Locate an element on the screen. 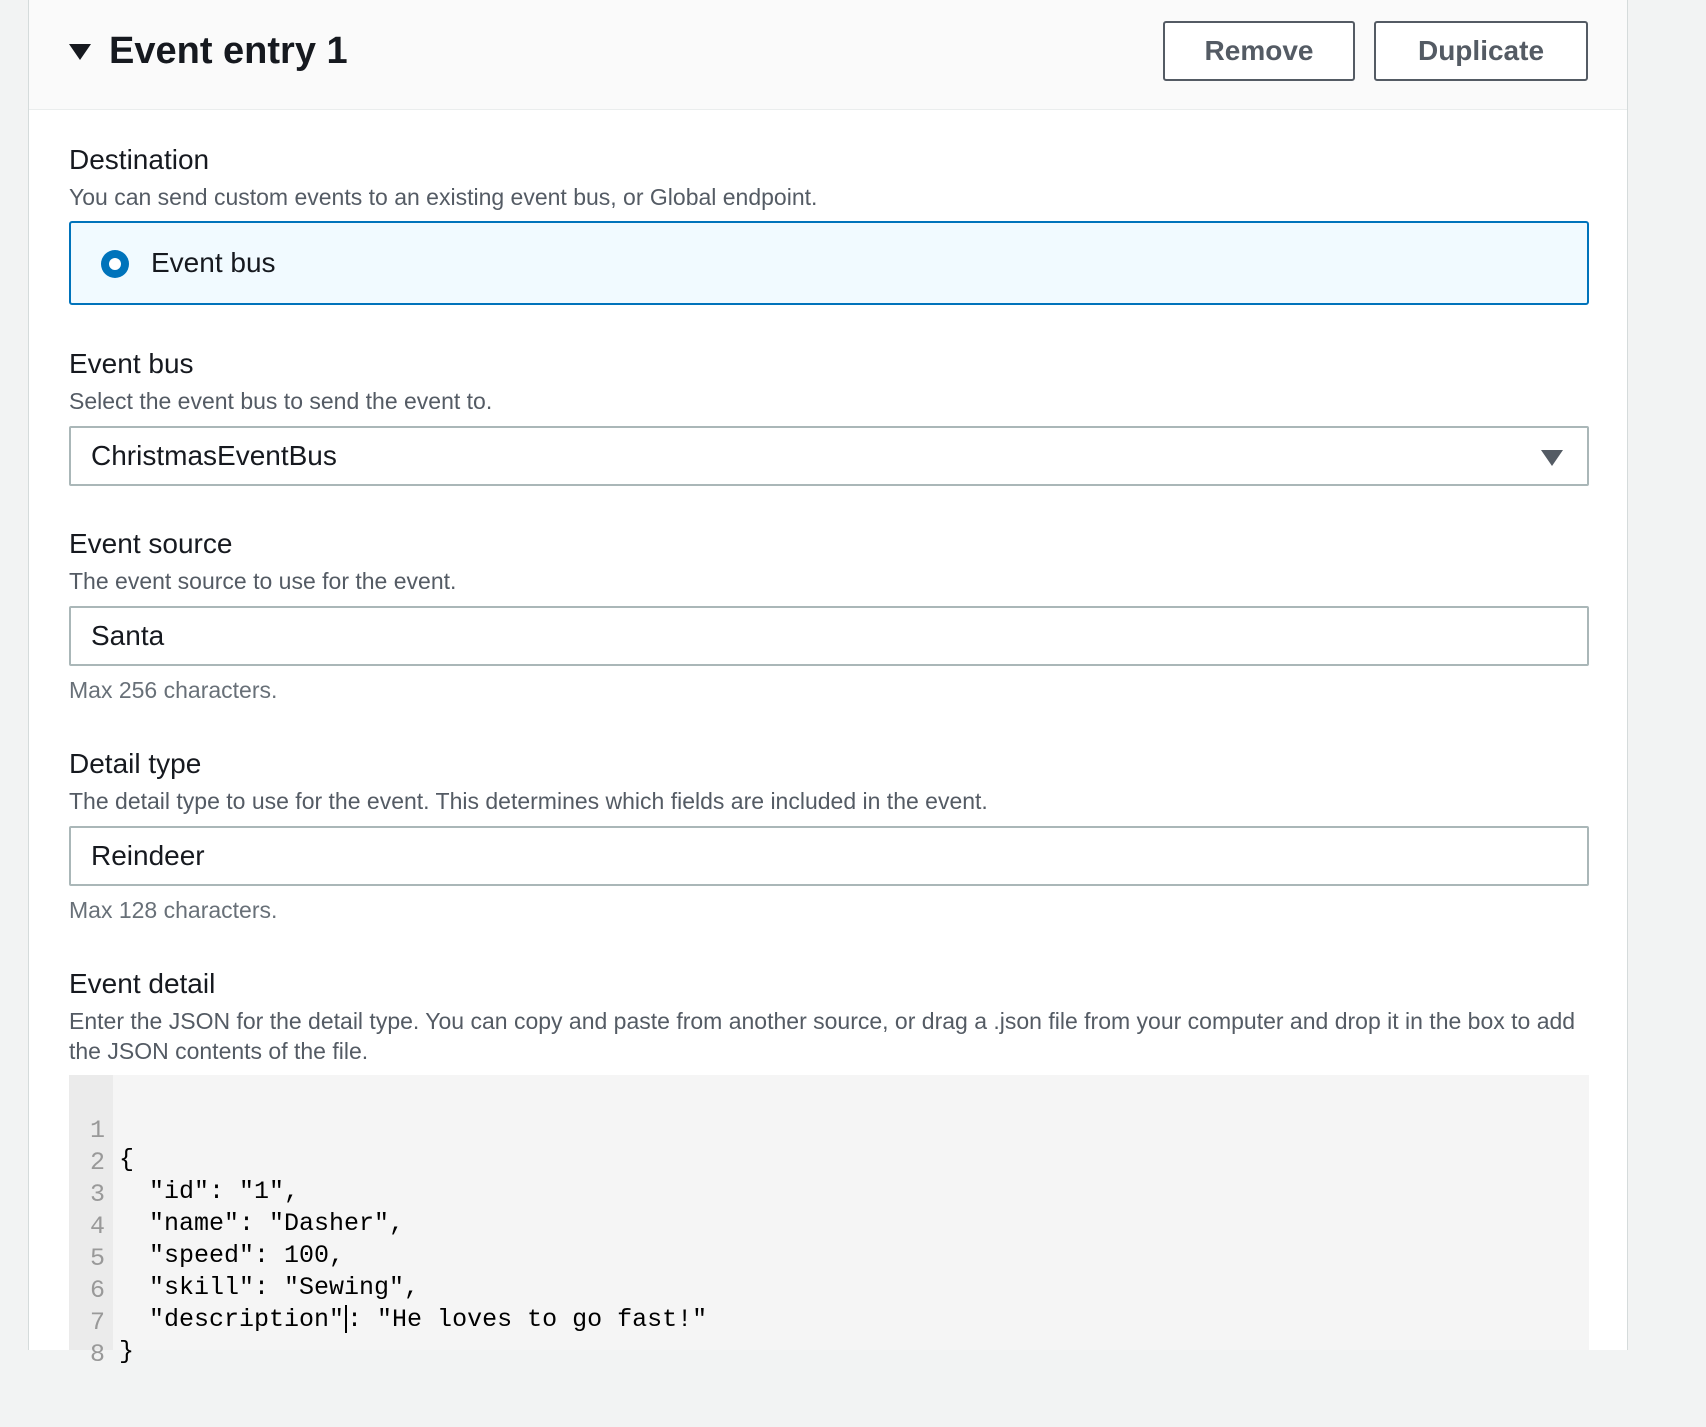 The width and height of the screenshot is (1706, 1427). code-line: 5 "skill": "Sewing", is located at coordinates (244, 1258).